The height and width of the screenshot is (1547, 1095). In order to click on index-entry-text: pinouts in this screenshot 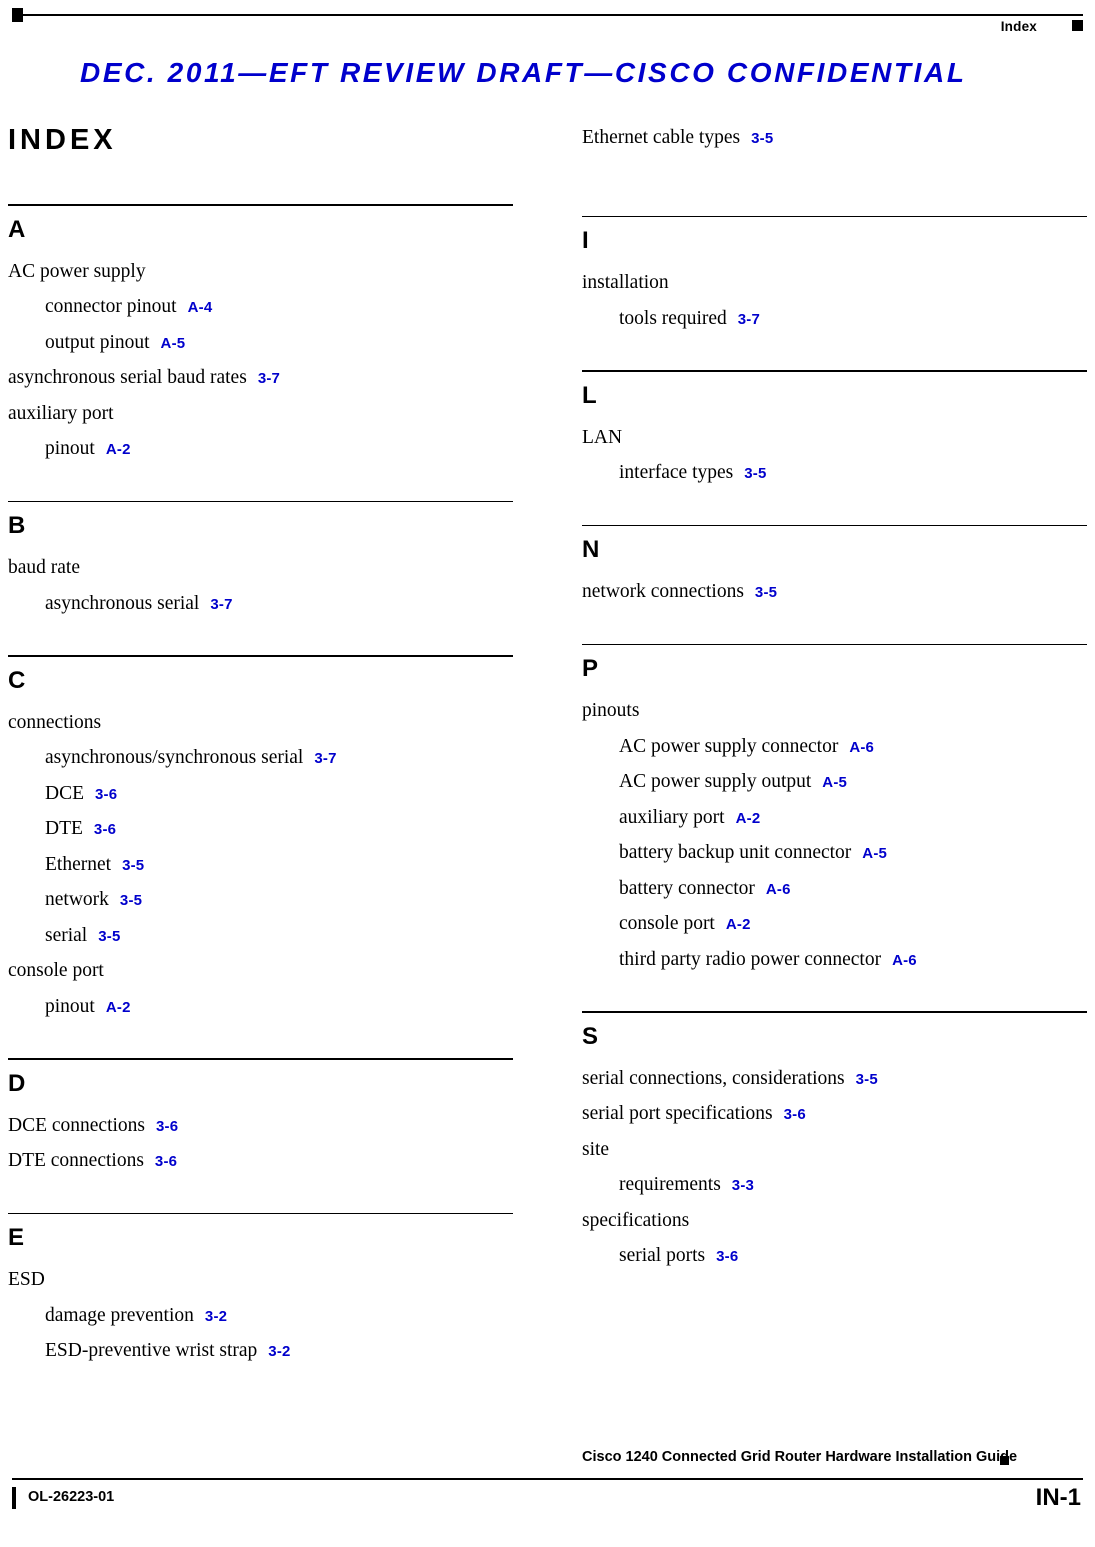, I will do `click(611, 710)`.